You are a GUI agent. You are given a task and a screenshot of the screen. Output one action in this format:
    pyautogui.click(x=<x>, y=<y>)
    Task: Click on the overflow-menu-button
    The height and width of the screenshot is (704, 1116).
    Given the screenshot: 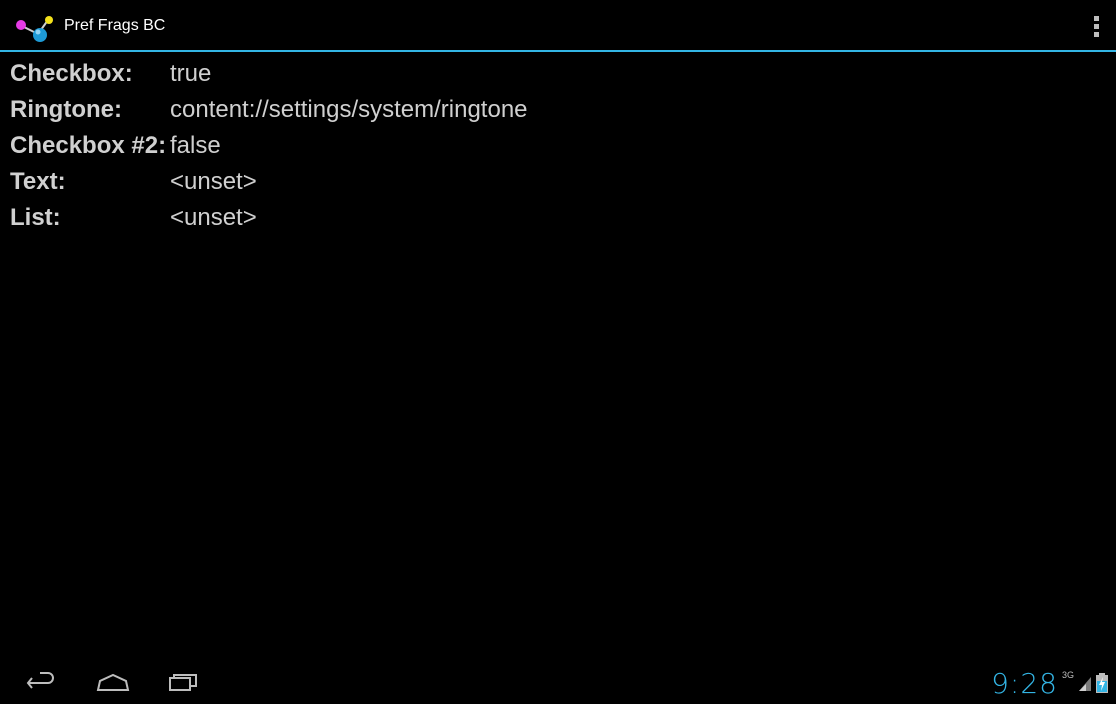 What is the action you would take?
    pyautogui.click(x=1096, y=26)
    